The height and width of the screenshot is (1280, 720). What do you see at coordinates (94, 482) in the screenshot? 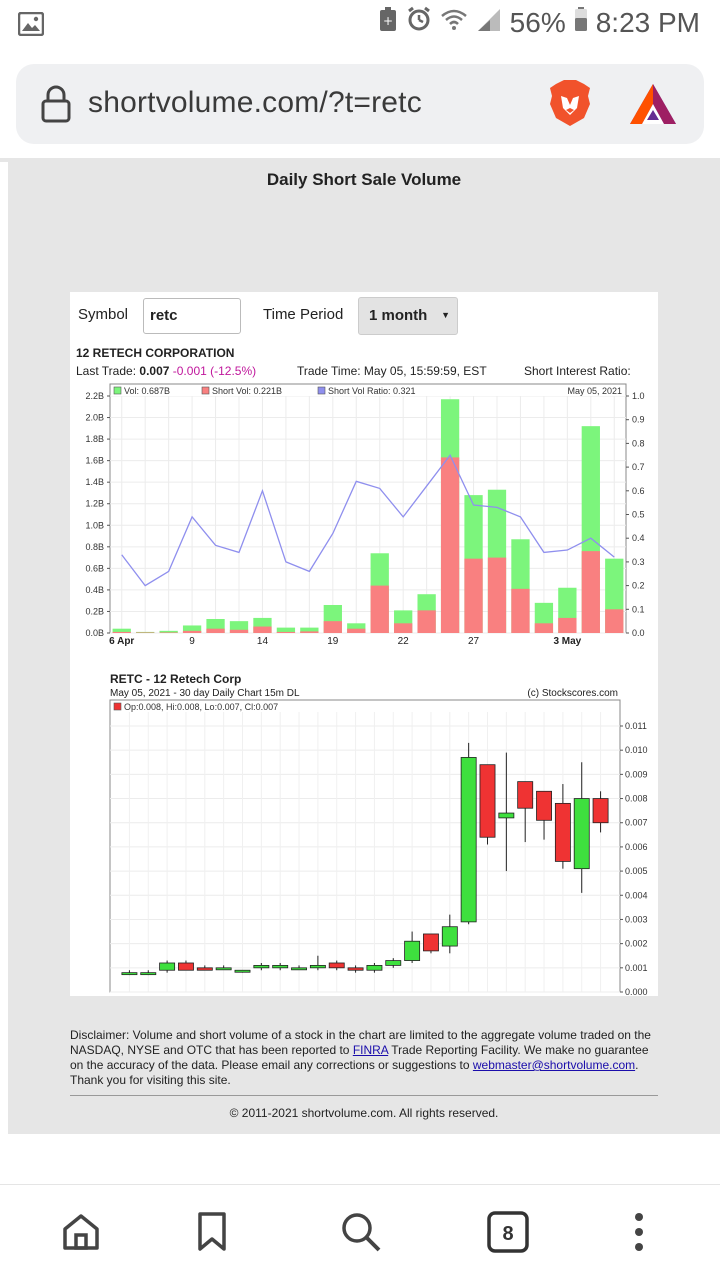
I see `y-tick-label: 1.4B` at bounding box center [94, 482].